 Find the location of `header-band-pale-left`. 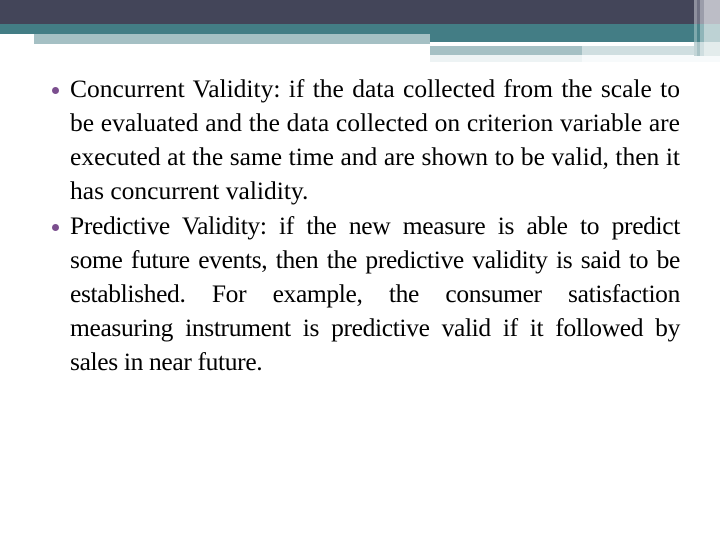

header-band-pale-left is located at coordinates (215, 39).